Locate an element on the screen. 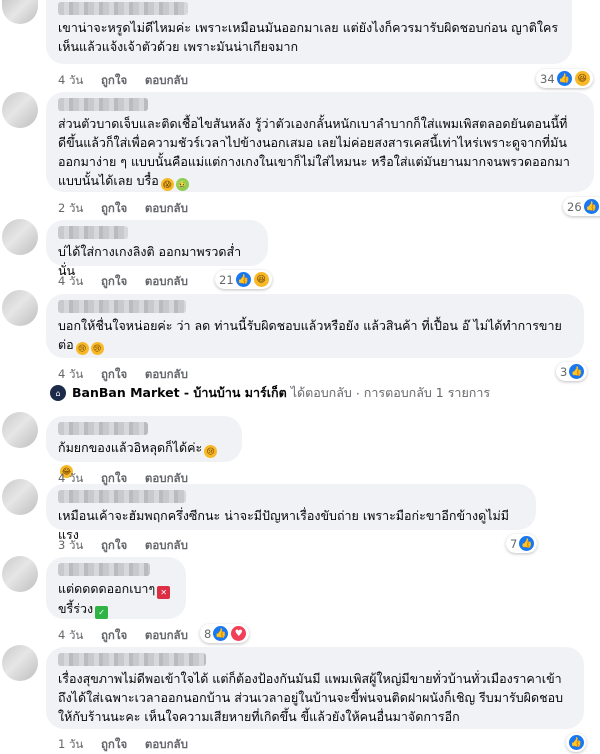  comment-bubble: ก้มยกของแล้วอิหลุดก็ได้ค่ะ 😢😂 is located at coordinates (144, 447).